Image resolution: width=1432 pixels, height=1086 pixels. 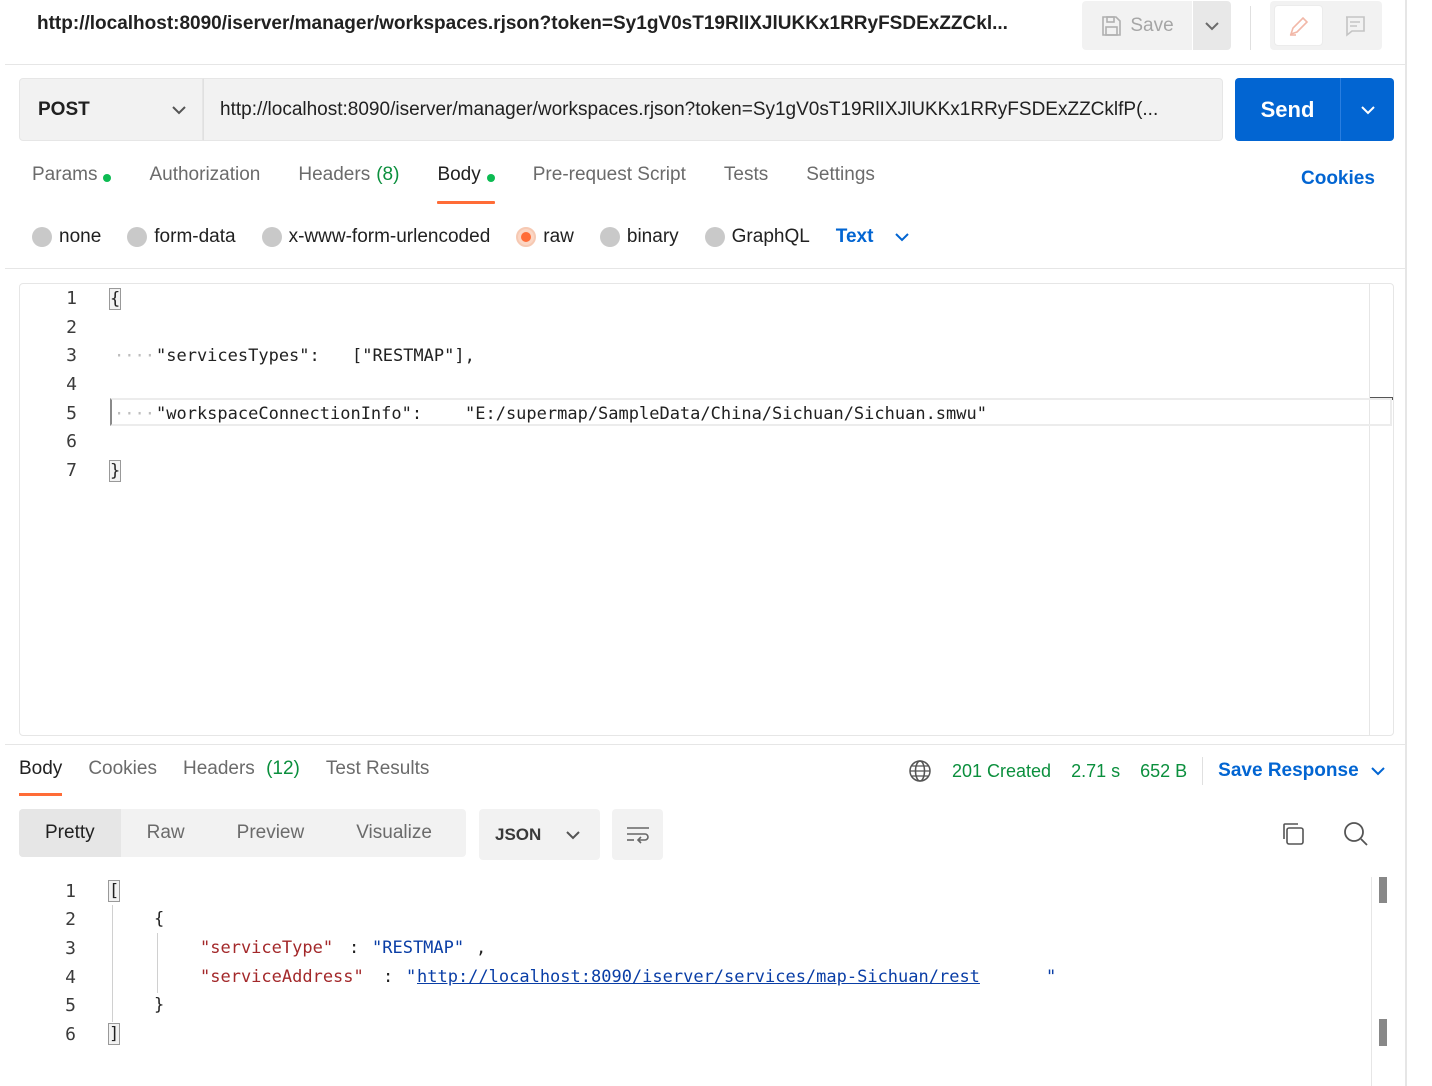 I want to click on response-format-dropdown: JSON, so click(x=539, y=834).